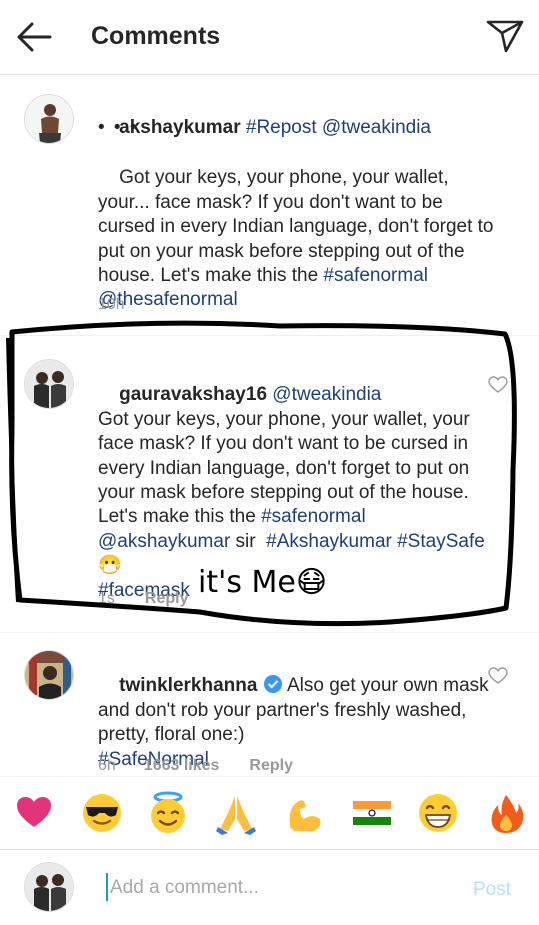 This screenshot has height=925, width=539. What do you see at coordinates (438, 813) in the screenshot?
I see `grin-face-emoji-icon` at bounding box center [438, 813].